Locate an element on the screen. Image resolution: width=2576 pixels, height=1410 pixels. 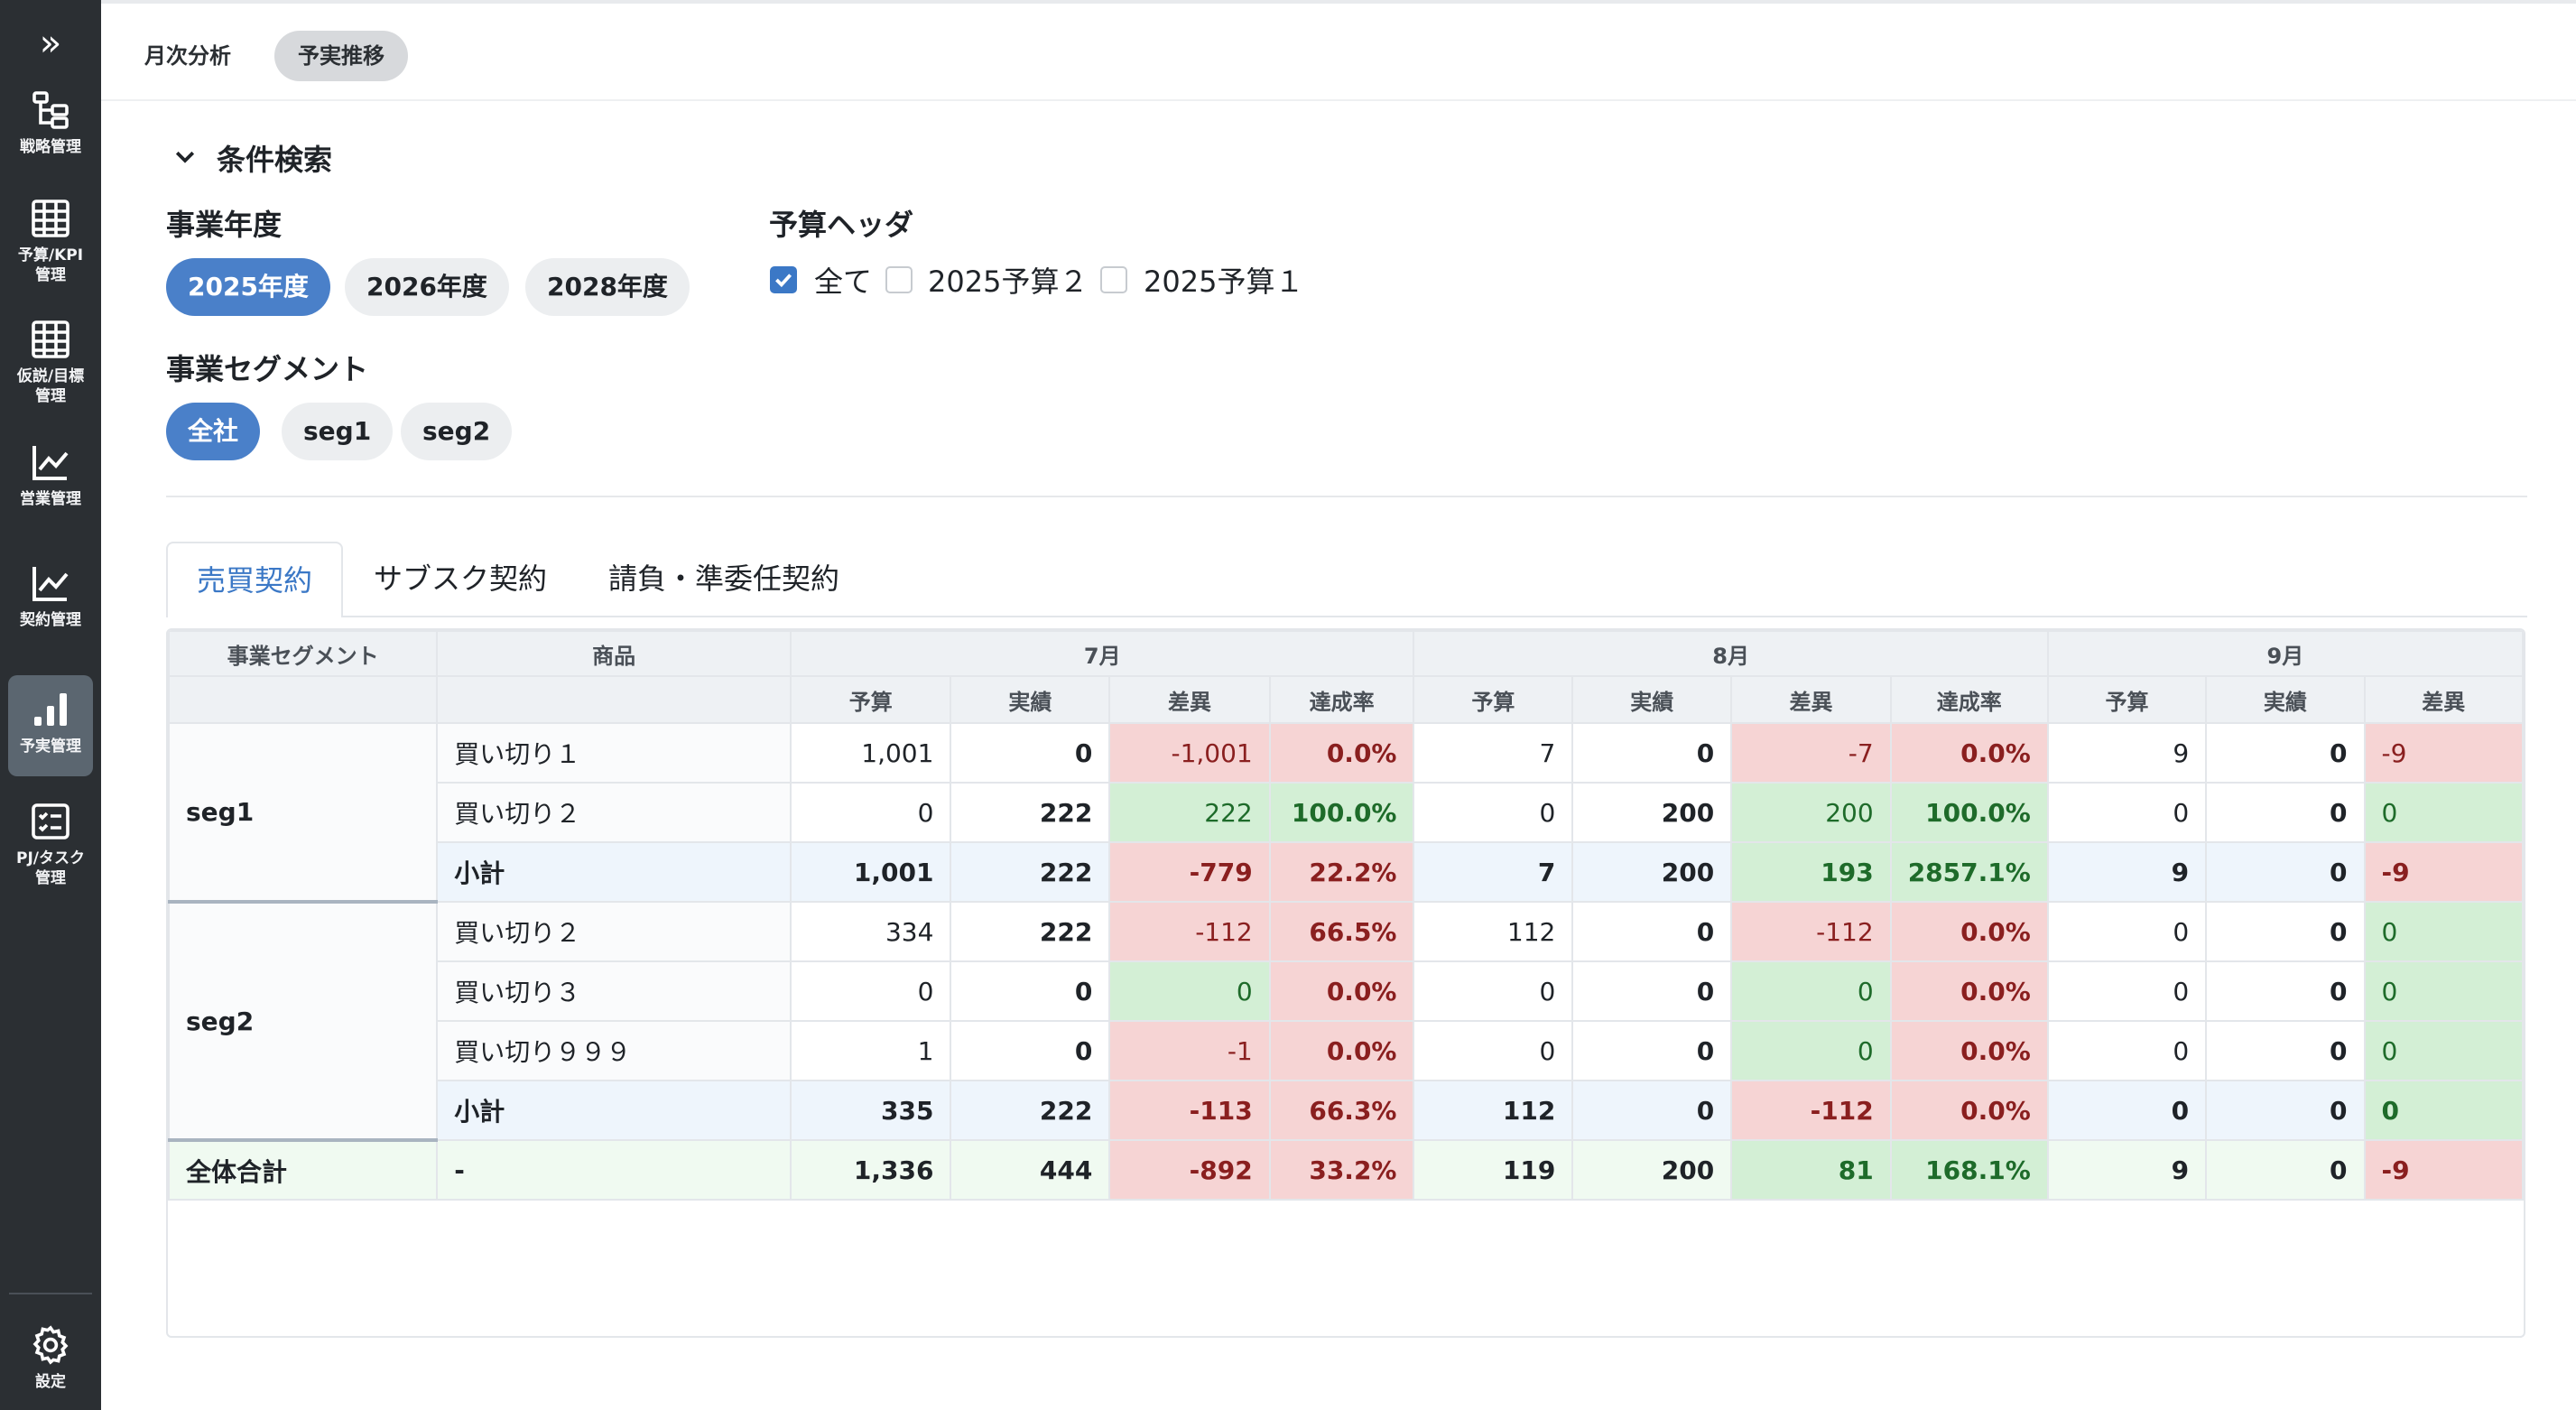
tab-underline is located at coordinates (1435, 616).